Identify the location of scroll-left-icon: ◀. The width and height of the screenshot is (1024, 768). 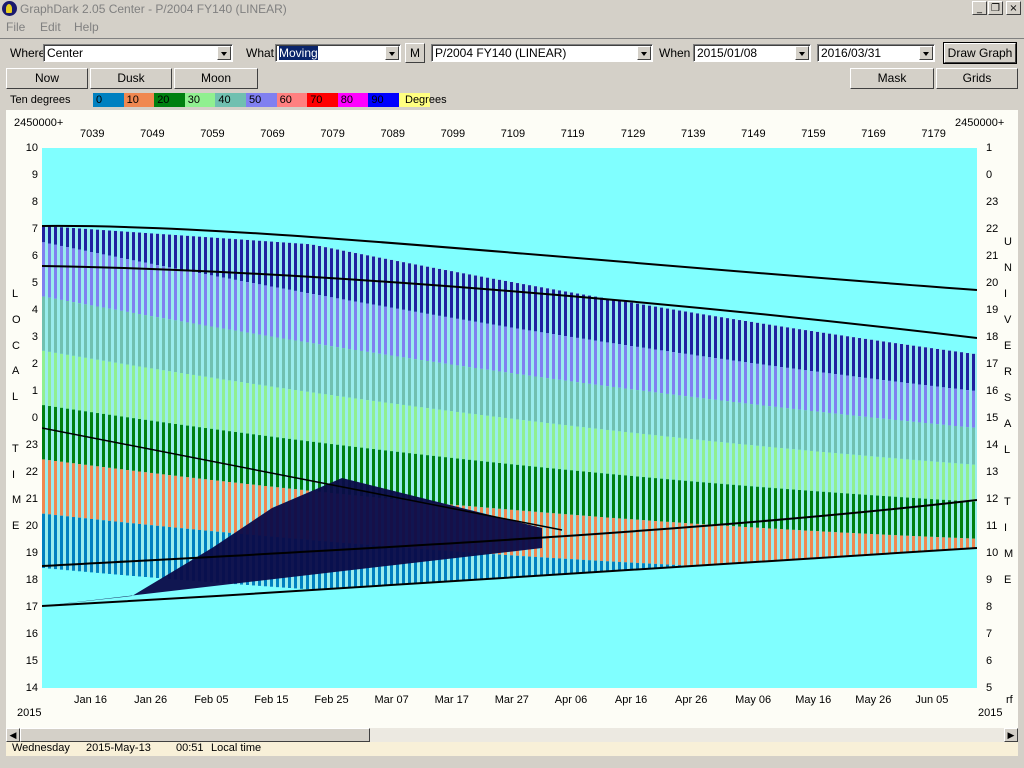
(13, 735).